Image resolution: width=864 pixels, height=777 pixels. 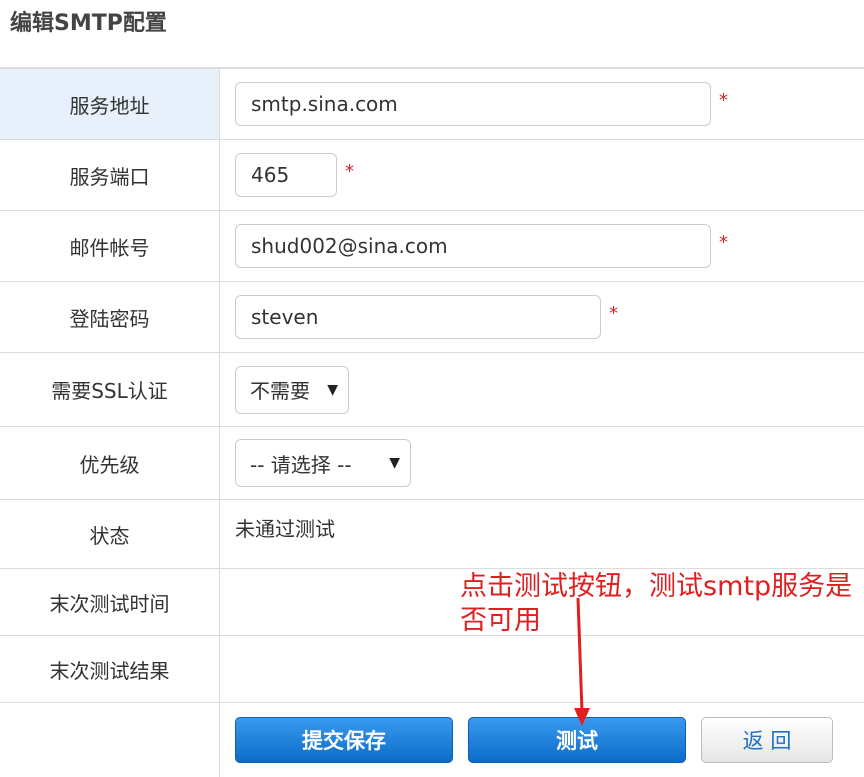 What do you see at coordinates (110, 317) in the screenshot?
I see `password-label: 登陆密码` at bounding box center [110, 317].